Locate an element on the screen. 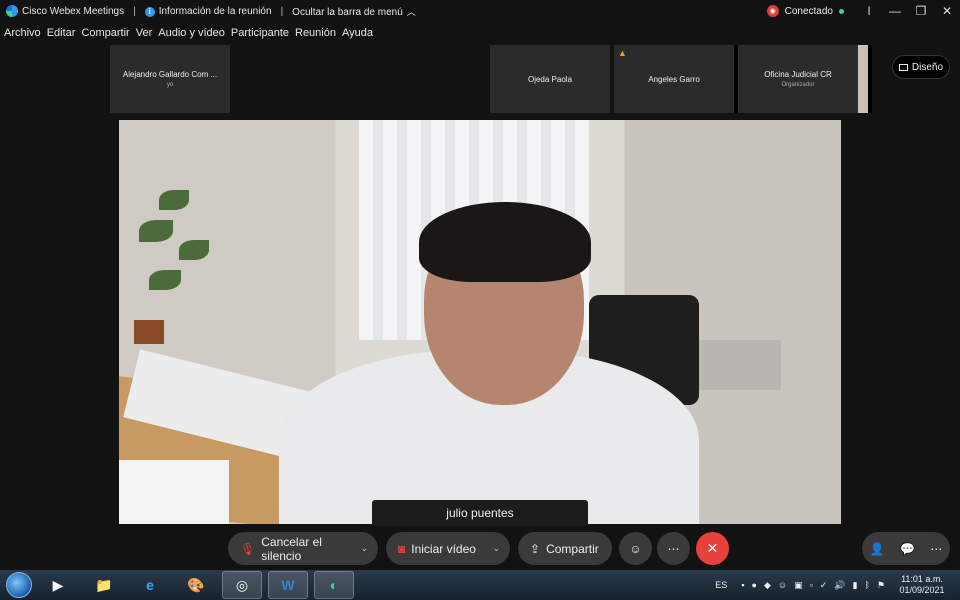 The width and height of the screenshot is (960, 600). record-icon: ◉ is located at coordinates (772, 11).